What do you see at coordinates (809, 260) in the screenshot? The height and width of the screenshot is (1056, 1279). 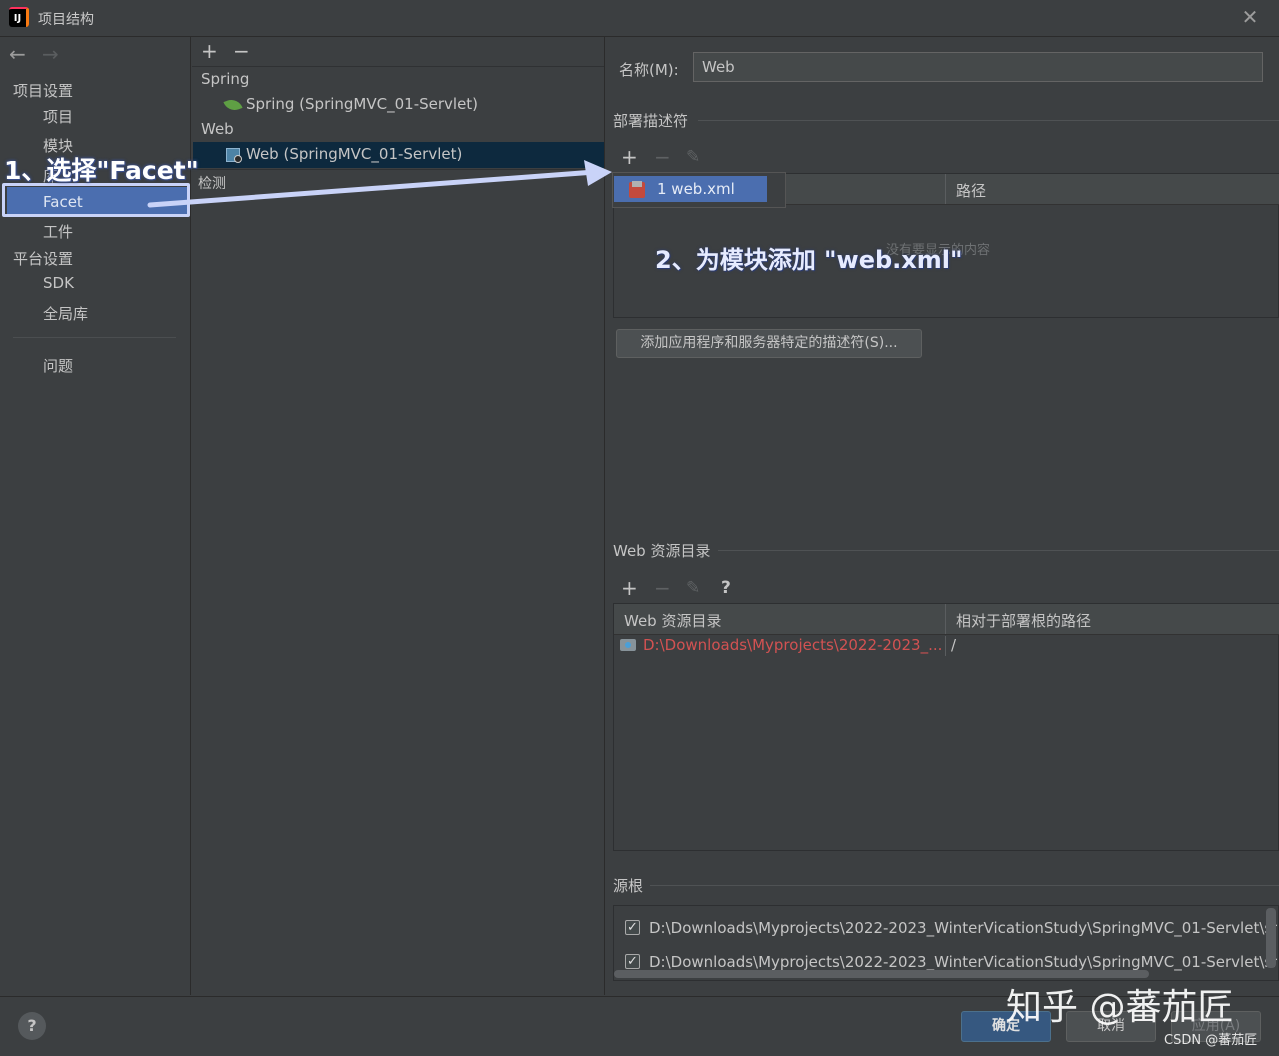 I see `step2-annotation: 2、为模块添加 "web.xml"` at bounding box center [809, 260].